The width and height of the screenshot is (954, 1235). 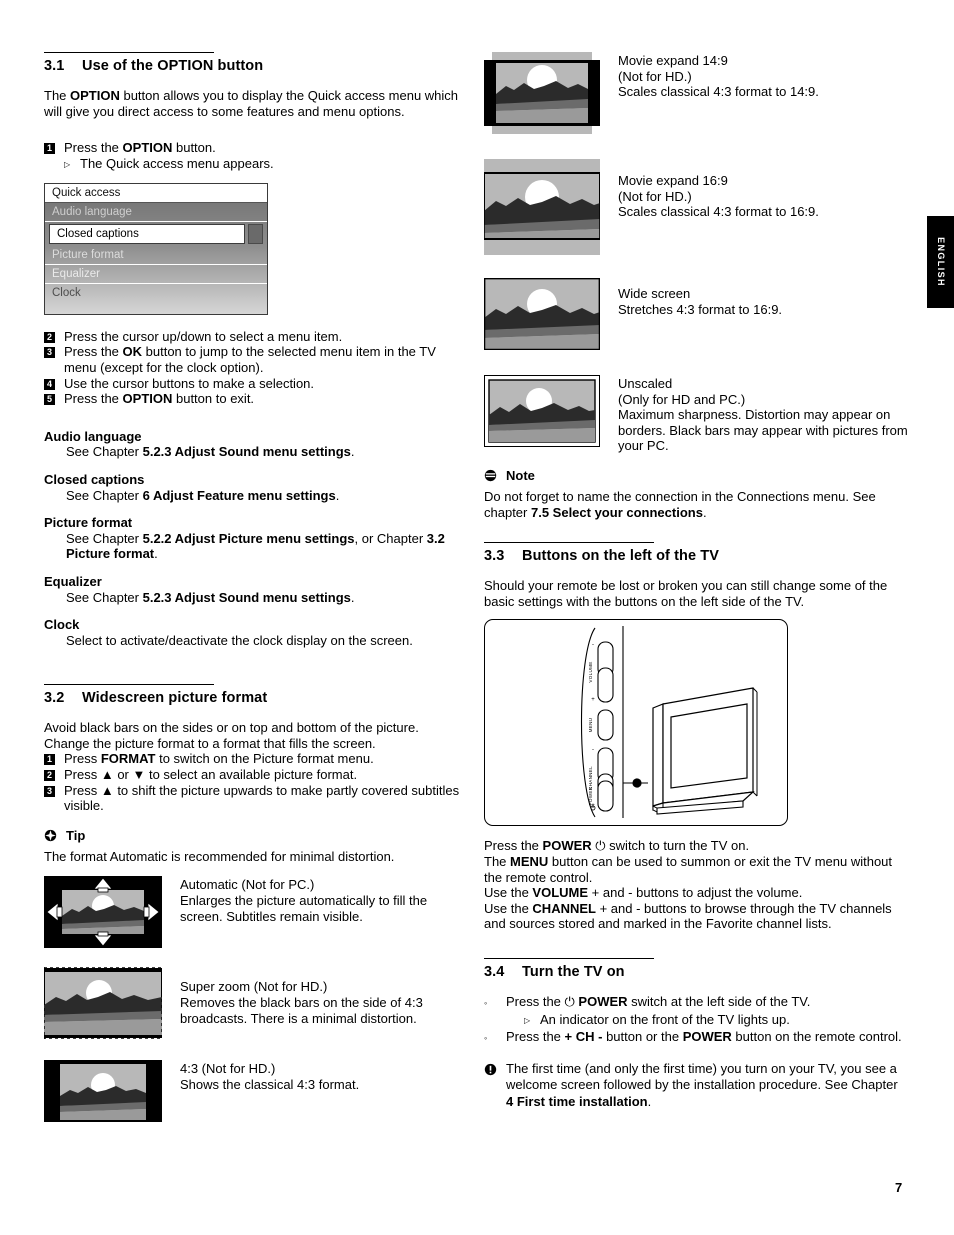 I want to click on scrollbar-thumb, so click(x=255, y=233).